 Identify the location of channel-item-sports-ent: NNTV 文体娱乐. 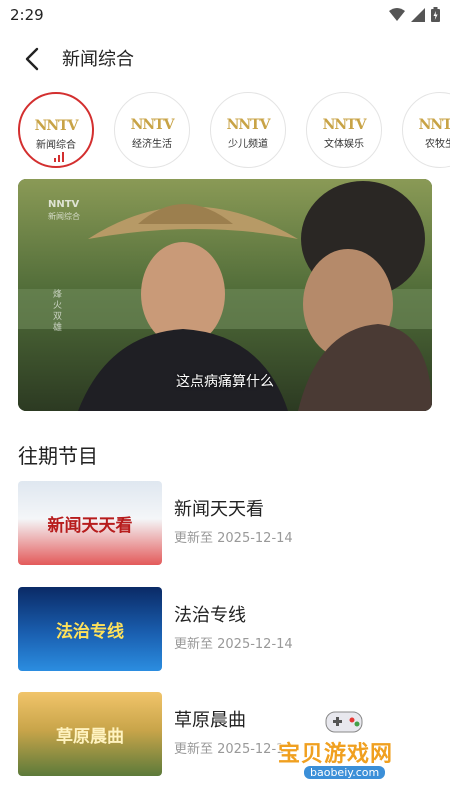
(344, 130).